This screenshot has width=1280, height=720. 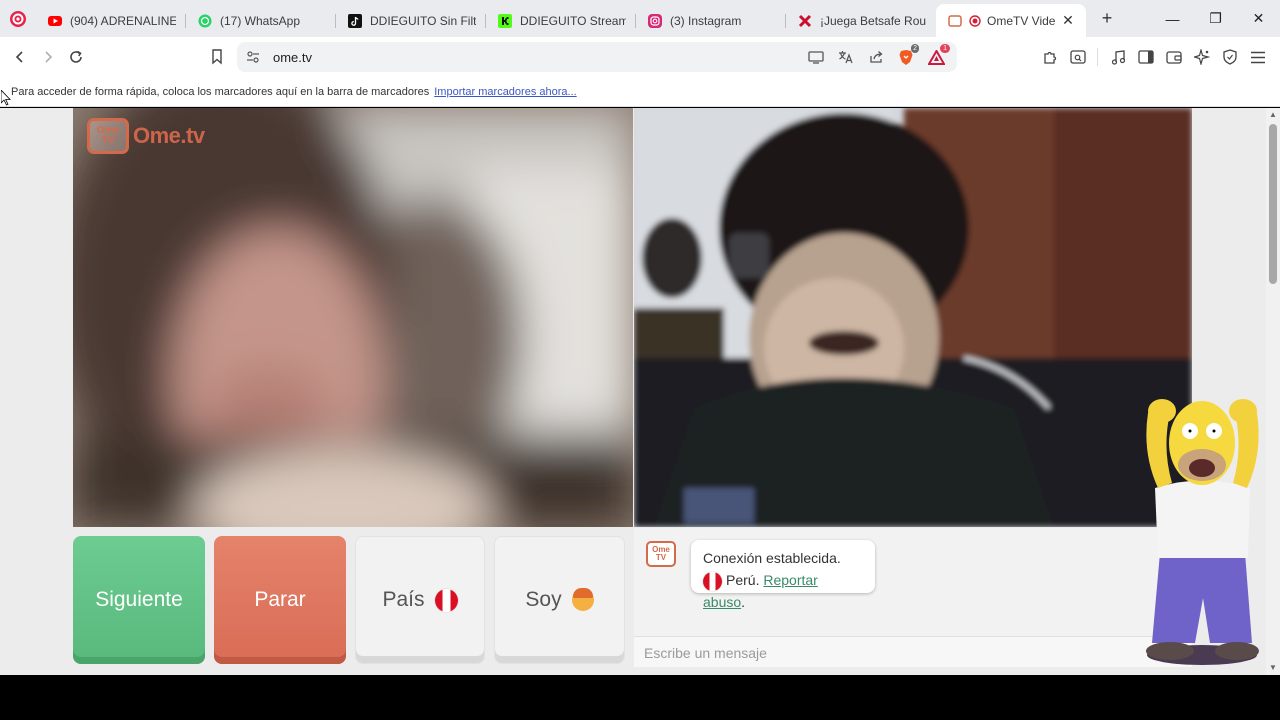 I want to click on homer-simpson-overlay, so click(x=1202, y=532).